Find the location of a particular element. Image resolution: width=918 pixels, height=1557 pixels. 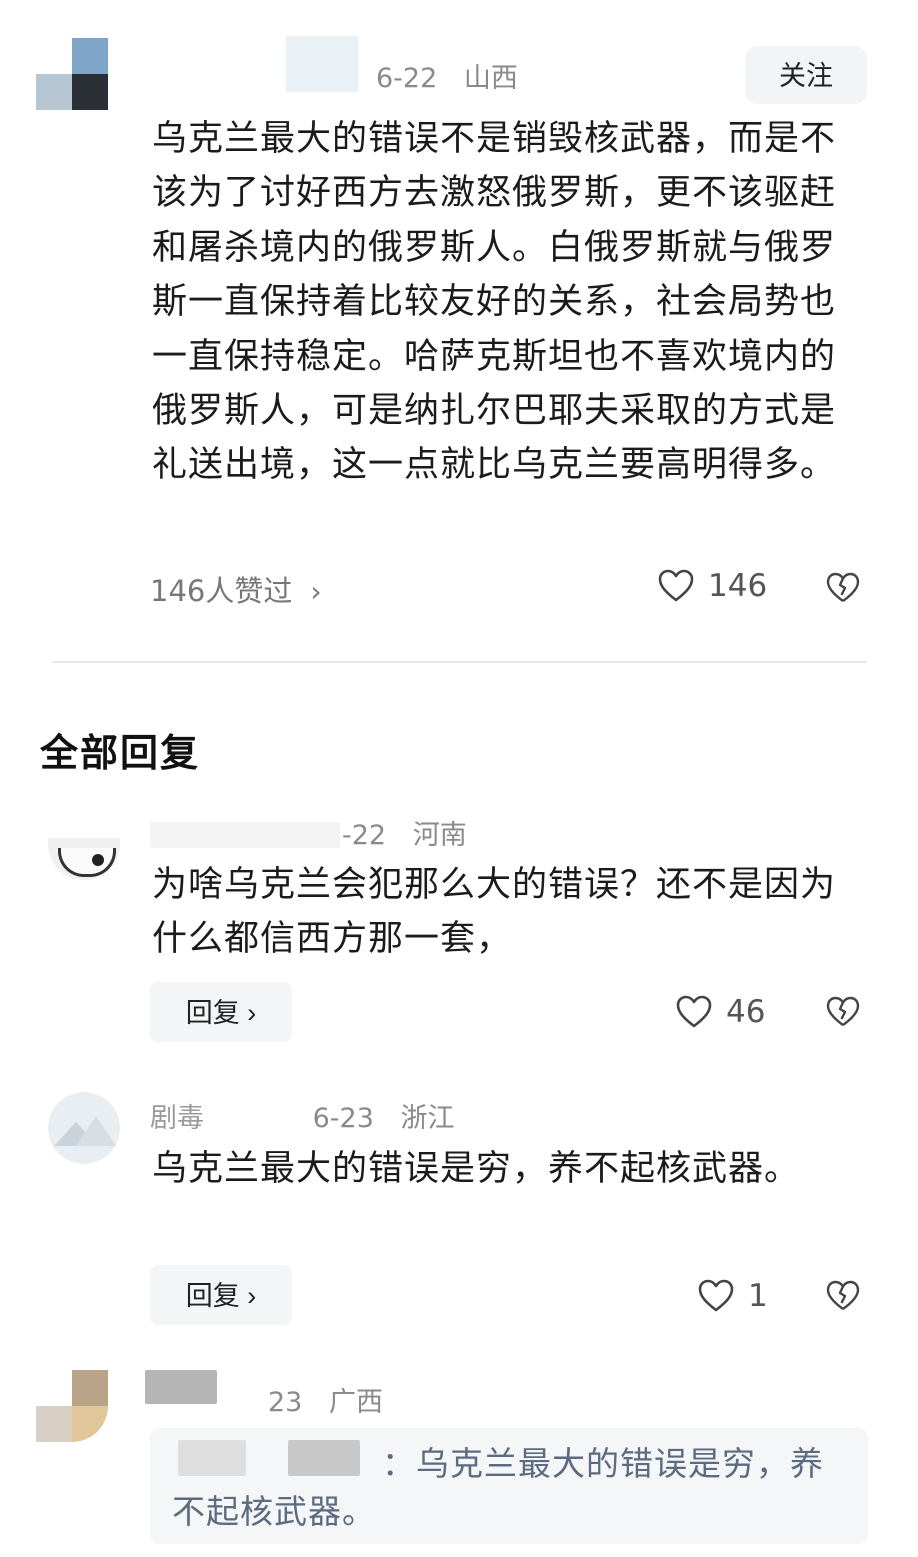

quote-content: 乌克兰最大的错误是穷，养不起核武器。 is located at coordinates (498, 1487).